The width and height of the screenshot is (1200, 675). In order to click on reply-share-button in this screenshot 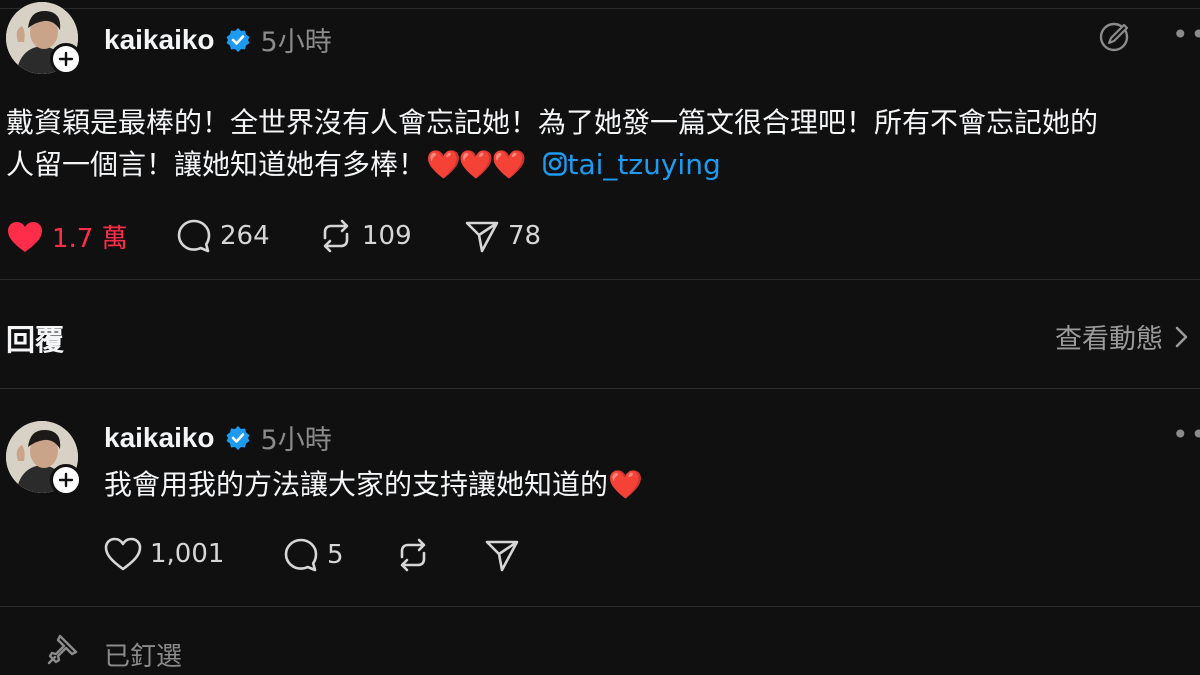, I will do `click(502, 555)`.